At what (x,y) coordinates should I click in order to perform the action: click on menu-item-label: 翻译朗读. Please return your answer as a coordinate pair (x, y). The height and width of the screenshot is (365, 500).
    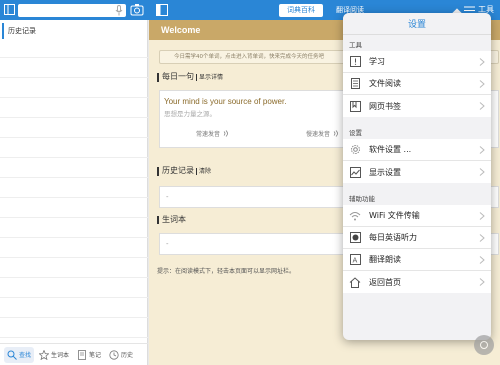
    Looking at the image, I should click on (385, 259).